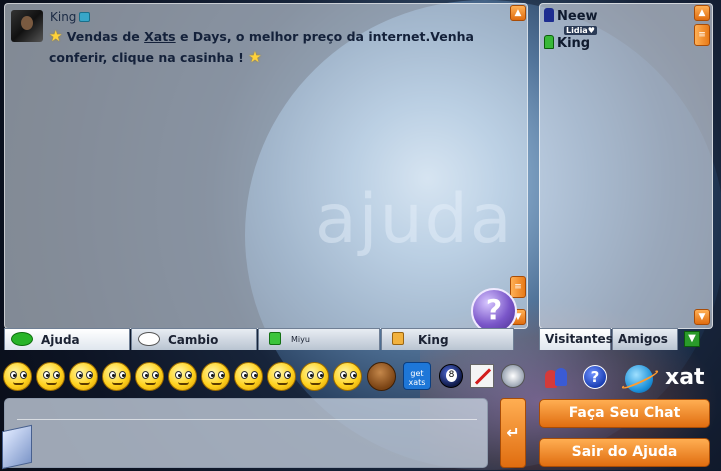 This screenshot has height=471, width=721. Describe the element at coordinates (300, 339) in the screenshot. I see `tab-label: Miyu` at that location.